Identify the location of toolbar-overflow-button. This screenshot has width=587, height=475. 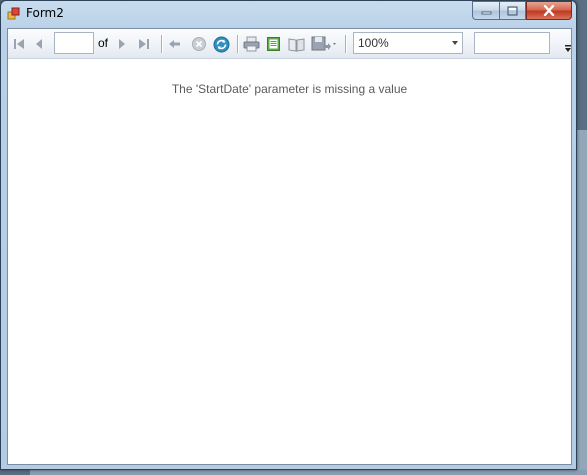
(568, 47).